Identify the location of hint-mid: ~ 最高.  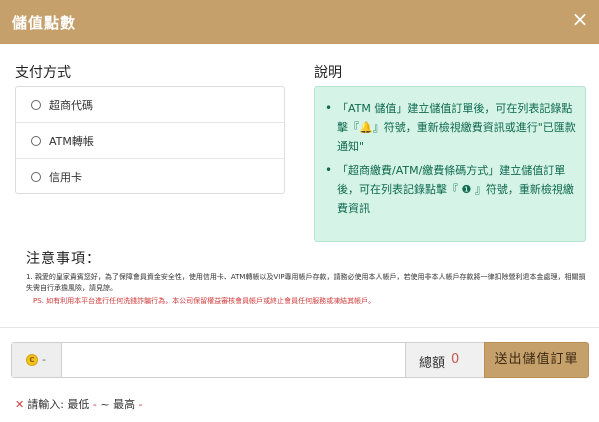
(116, 404).